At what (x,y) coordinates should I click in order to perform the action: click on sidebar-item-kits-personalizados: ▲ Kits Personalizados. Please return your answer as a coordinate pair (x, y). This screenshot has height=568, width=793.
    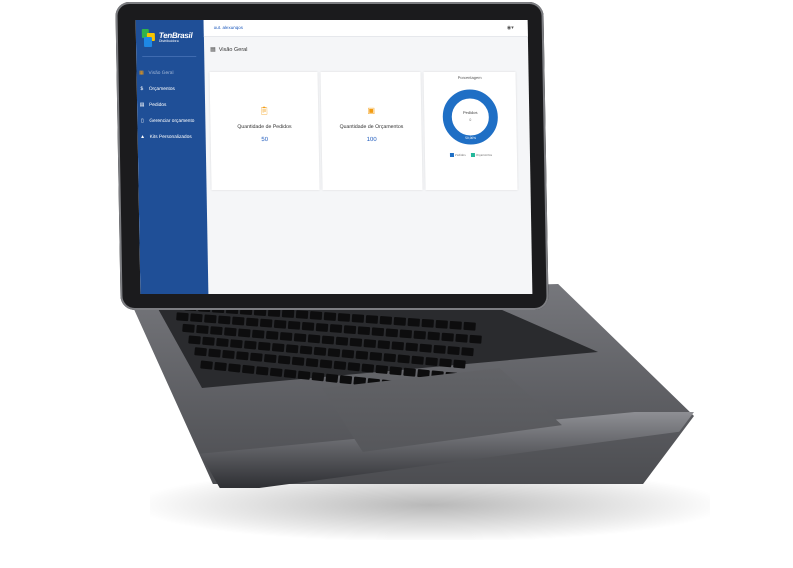
    Looking at the image, I should click on (171, 137).